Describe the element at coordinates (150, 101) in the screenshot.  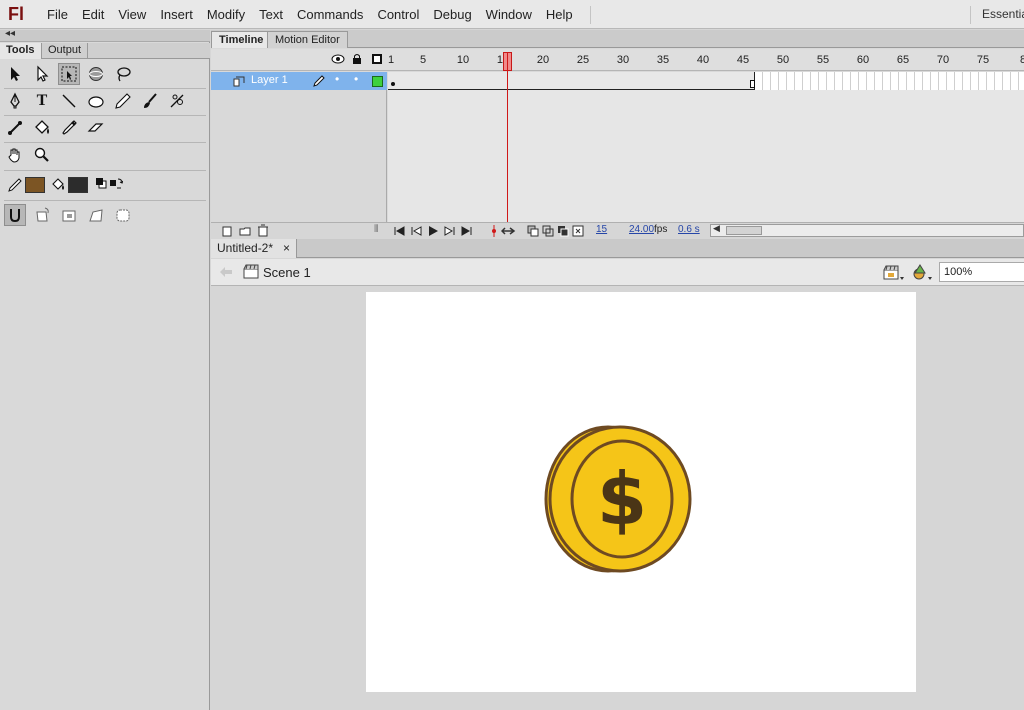
I see `brush-tool-icon` at that location.